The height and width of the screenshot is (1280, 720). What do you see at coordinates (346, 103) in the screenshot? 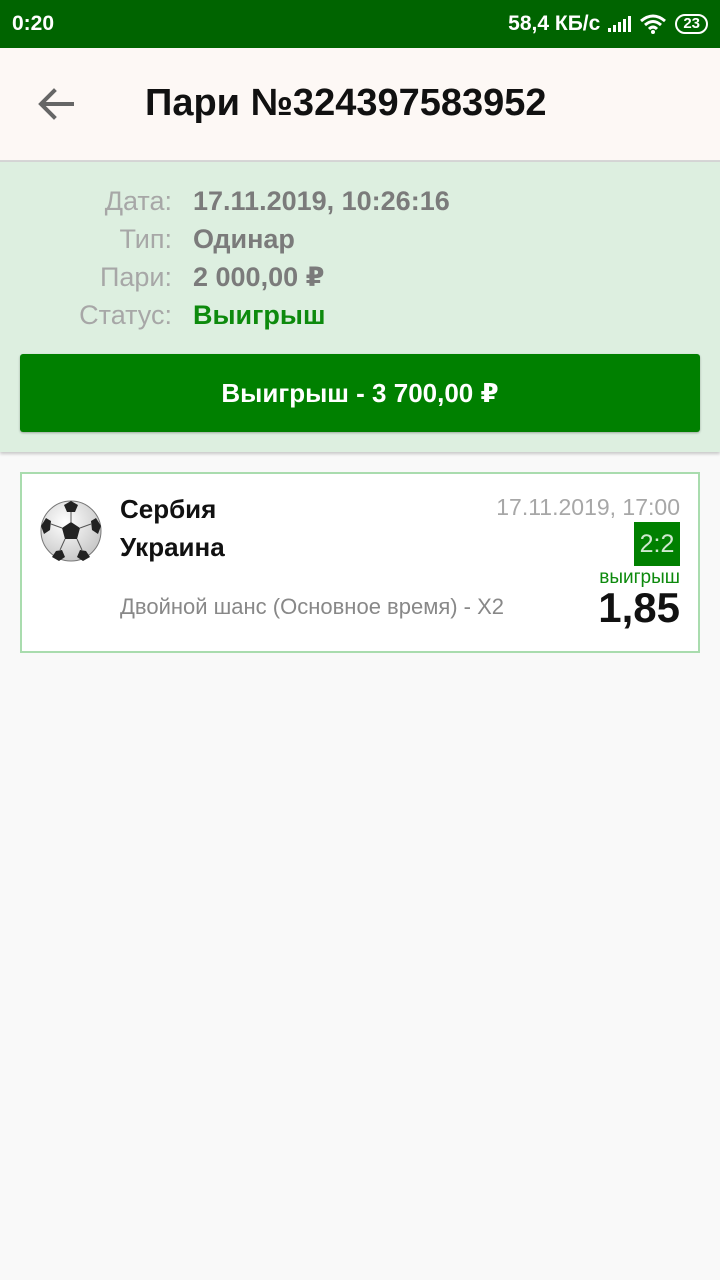
I see `page-title: Пари №324397583952` at bounding box center [346, 103].